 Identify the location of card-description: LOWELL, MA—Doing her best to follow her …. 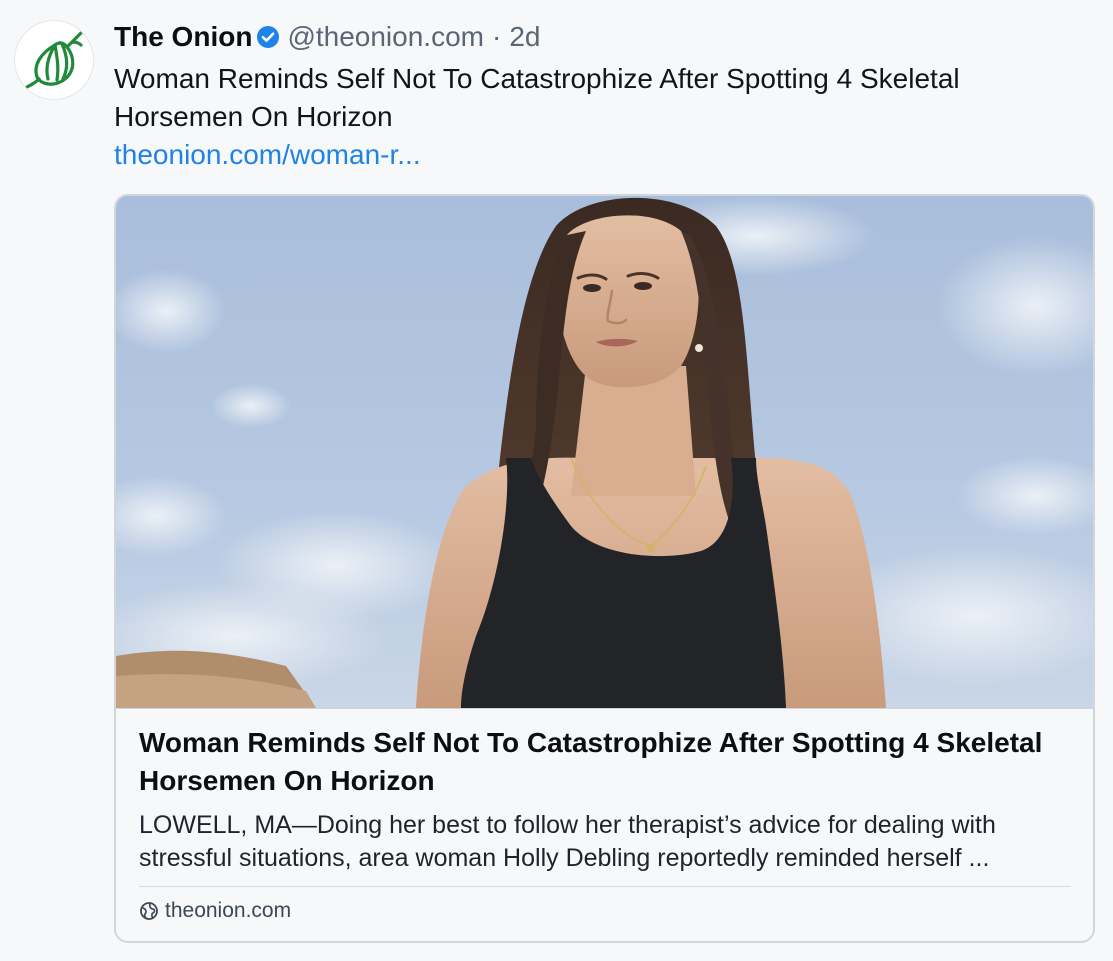
(567, 841).